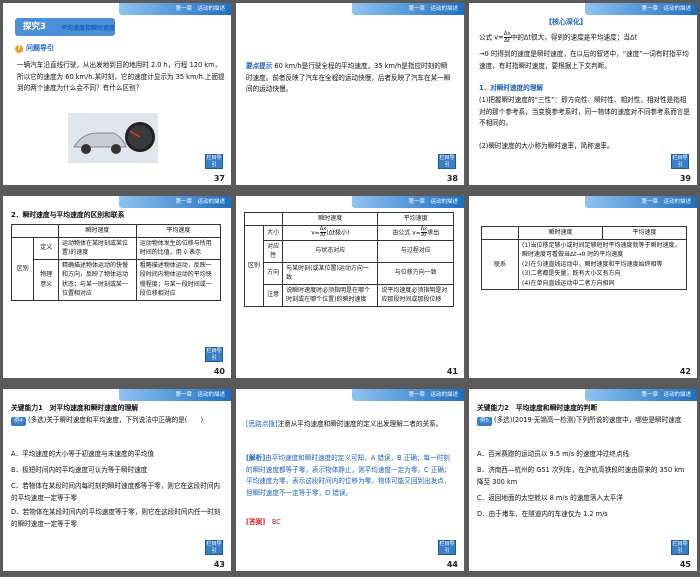 This screenshot has height=577, width=700. I want to click on subheading: 1．对瞬时速度的理解, so click(511, 88).